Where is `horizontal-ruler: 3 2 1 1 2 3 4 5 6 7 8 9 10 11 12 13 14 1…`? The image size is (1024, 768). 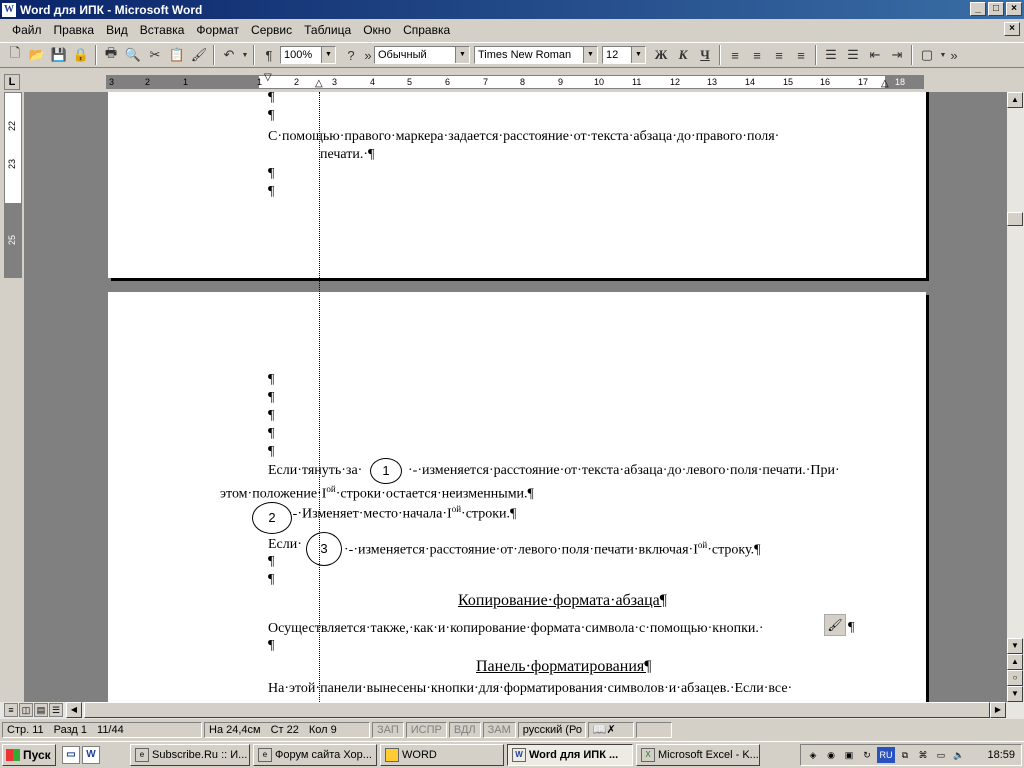 horizontal-ruler: 3 2 1 1 2 3 4 5 6 7 8 9 10 11 12 13 14 1… is located at coordinates (515, 81).